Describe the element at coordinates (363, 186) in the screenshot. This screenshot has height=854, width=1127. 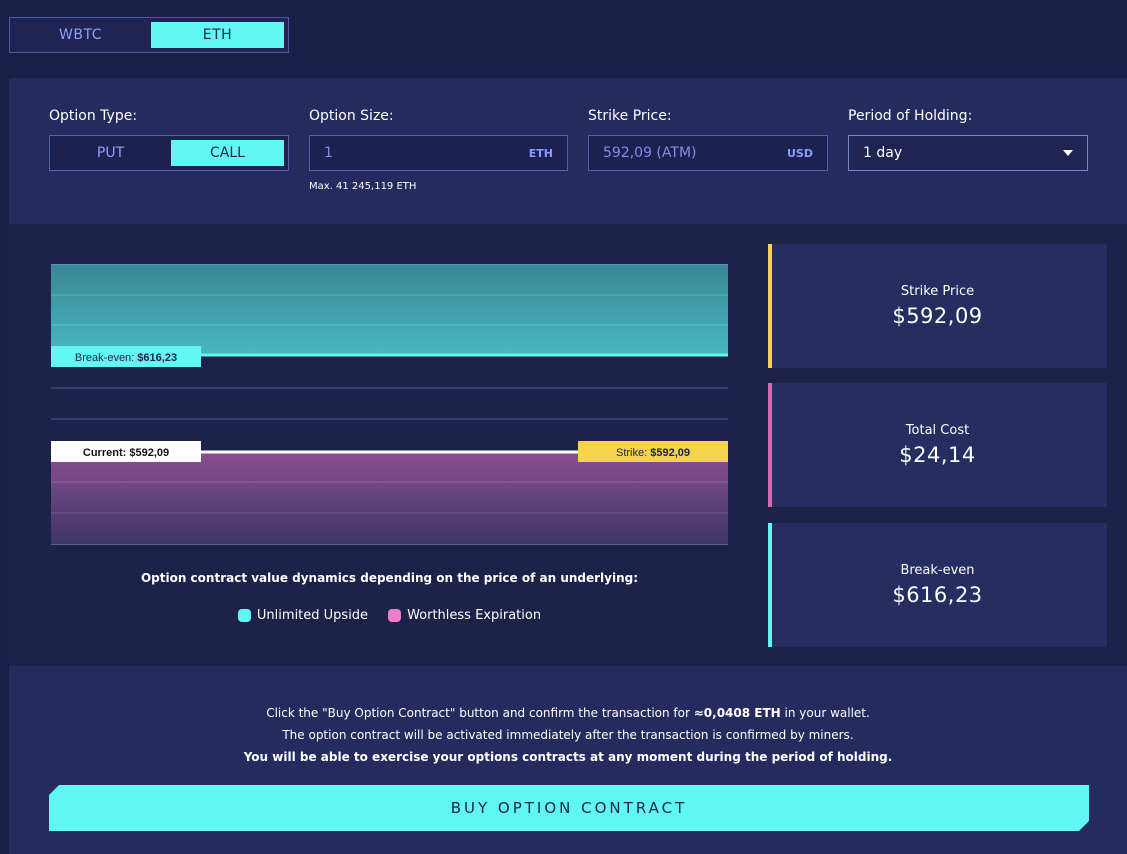
I see `option-size-max-hint: Max. 41 245,119 ETH` at that location.